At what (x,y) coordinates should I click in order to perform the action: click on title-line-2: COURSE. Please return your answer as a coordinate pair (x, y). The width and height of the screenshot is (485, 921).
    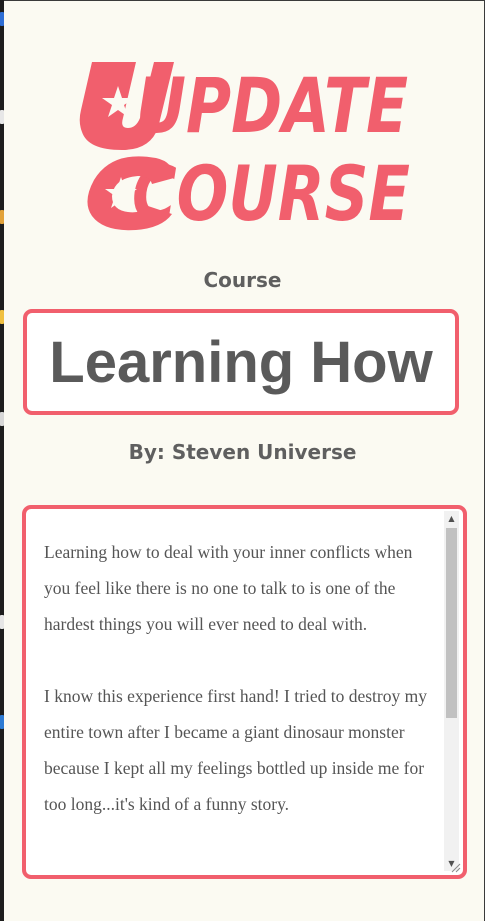
    Looking at the image, I should click on (271, 193).